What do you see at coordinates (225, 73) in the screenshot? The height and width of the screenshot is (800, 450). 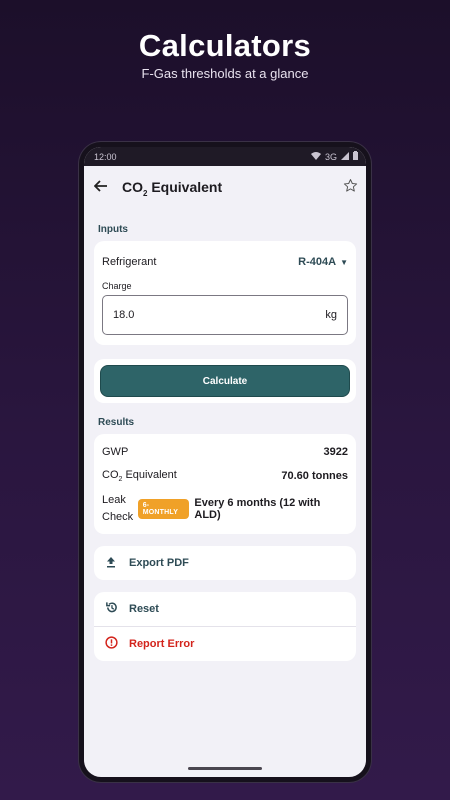 I see `promo-subtitle: F-Gas thresholds at a glance` at bounding box center [225, 73].